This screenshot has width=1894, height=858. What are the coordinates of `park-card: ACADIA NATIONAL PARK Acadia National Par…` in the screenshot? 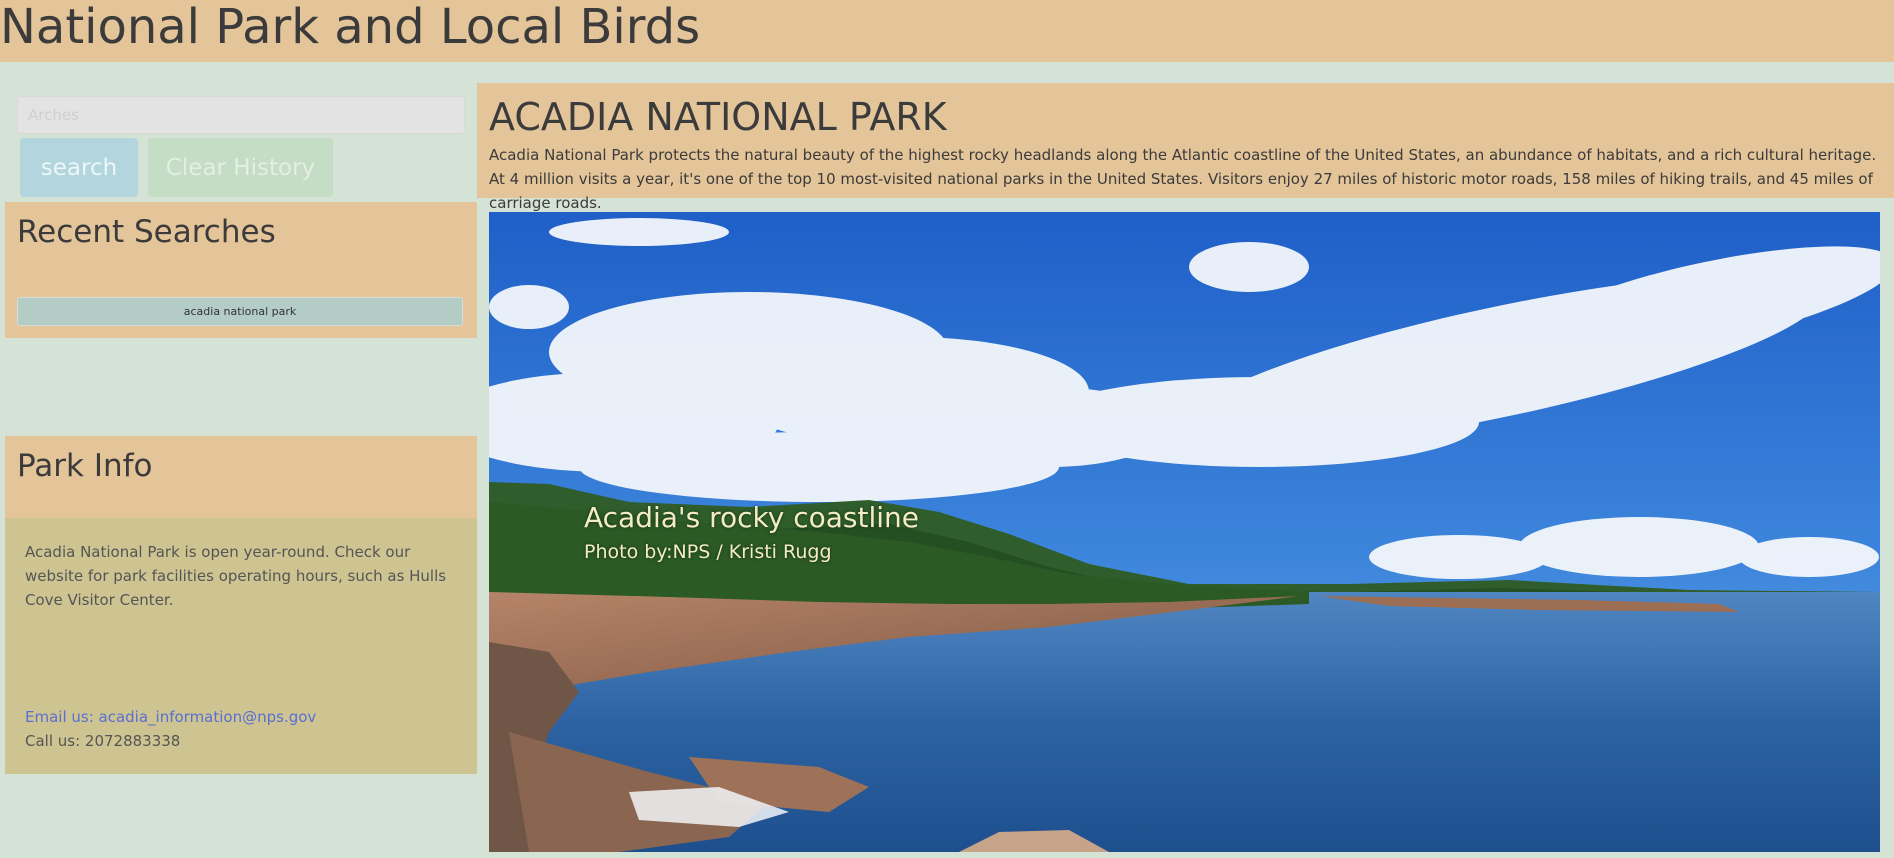 It's located at (1185, 147).